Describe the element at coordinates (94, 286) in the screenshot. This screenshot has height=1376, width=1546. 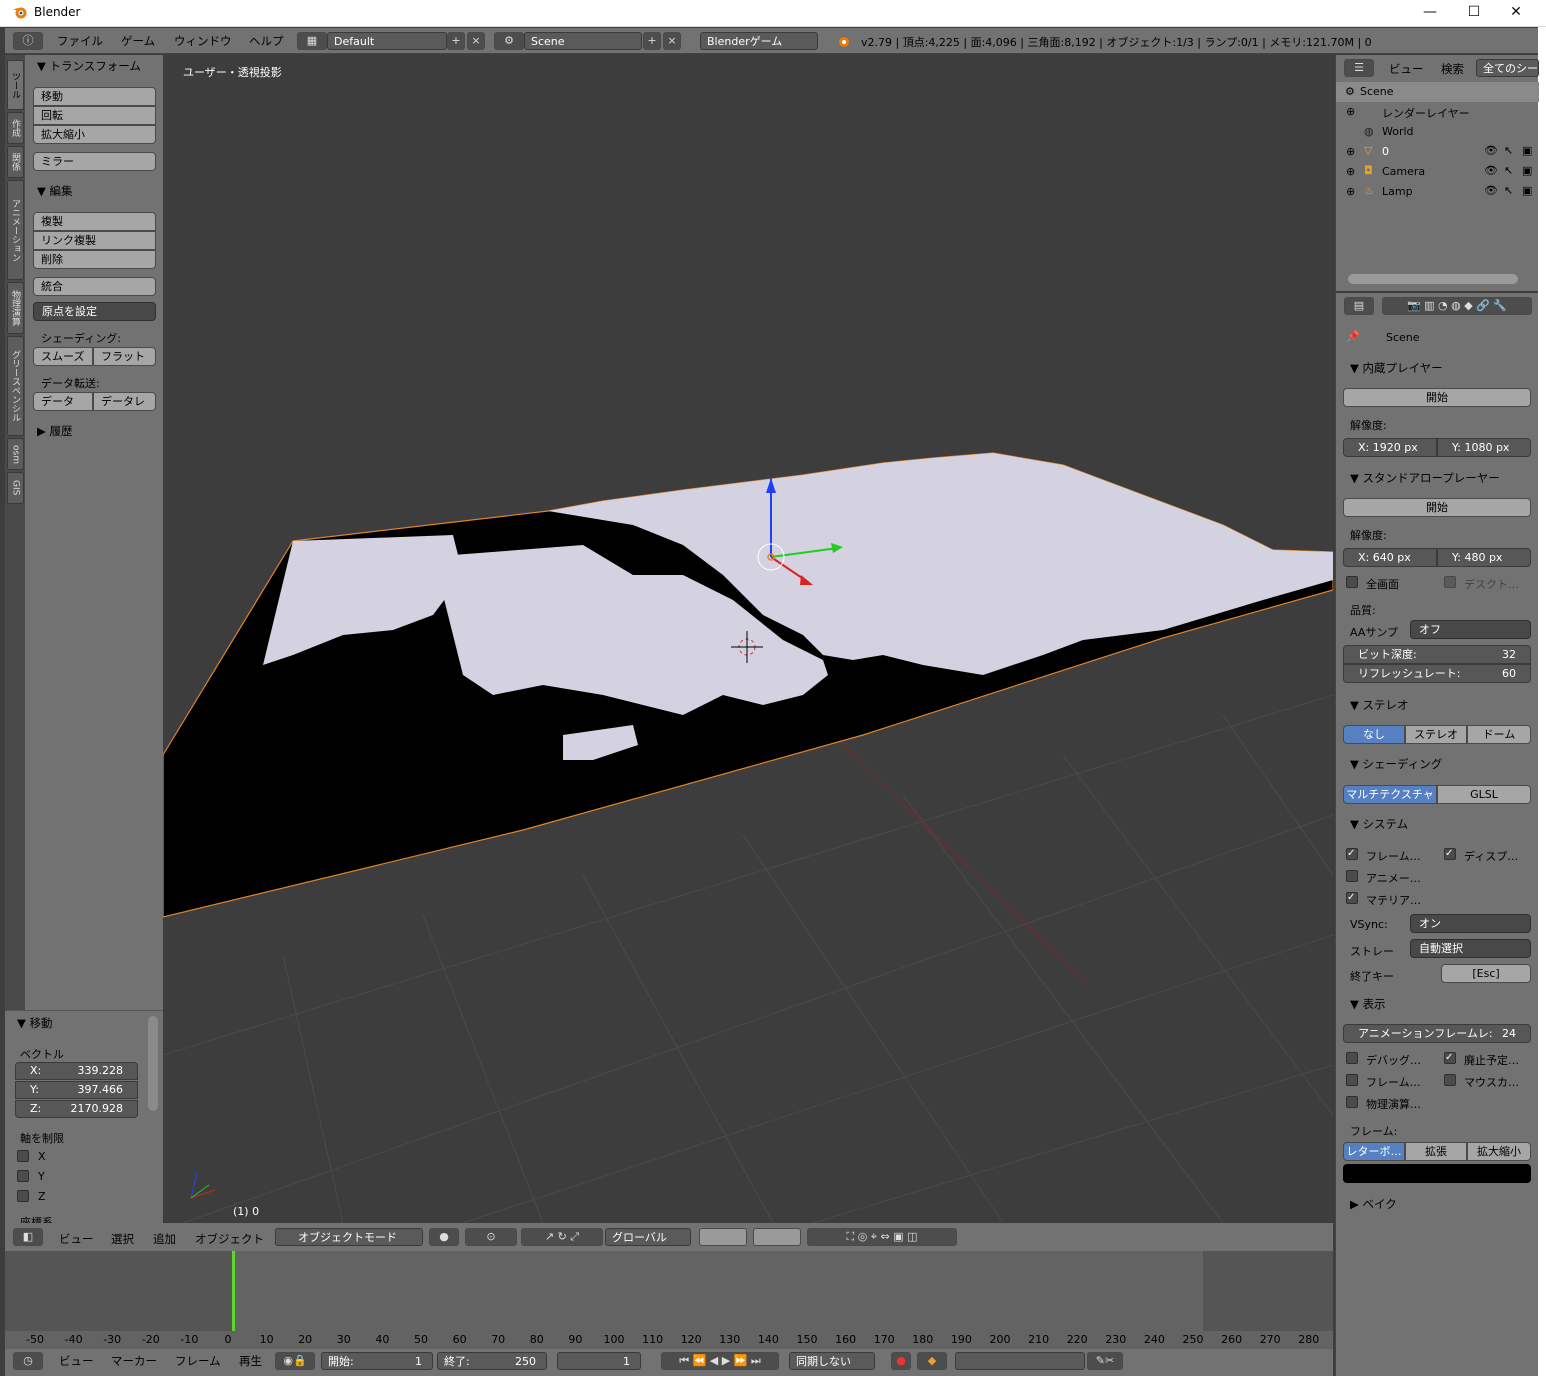
I see `join-button: 統合` at that location.